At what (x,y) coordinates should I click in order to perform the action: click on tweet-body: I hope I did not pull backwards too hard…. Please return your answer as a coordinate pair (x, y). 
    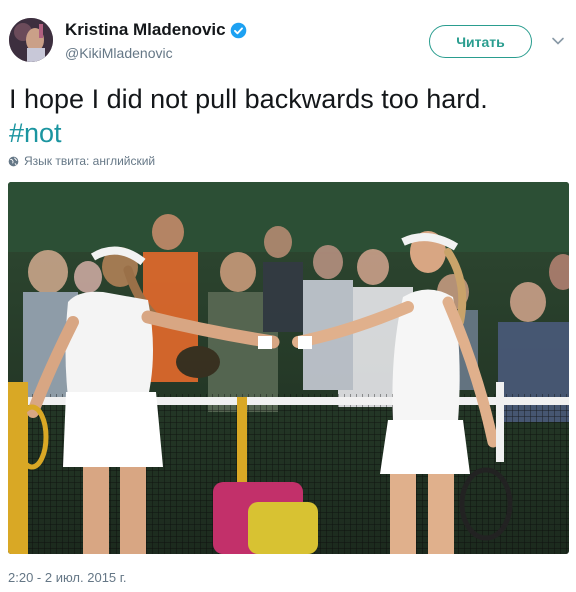
    Looking at the image, I should click on (248, 99).